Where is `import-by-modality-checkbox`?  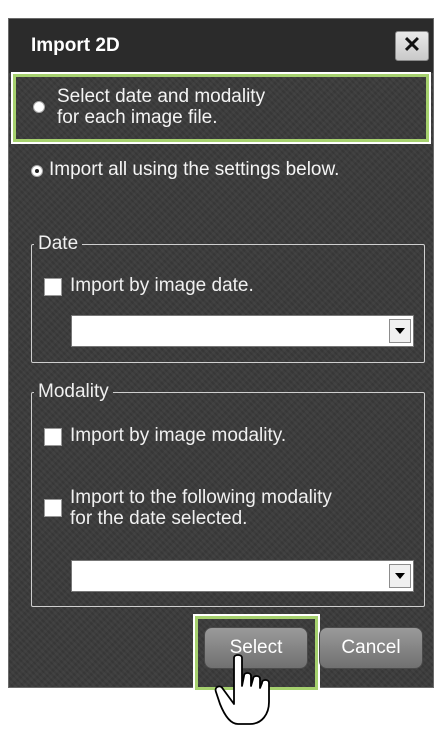
import-by-modality-checkbox is located at coordinates (53, 437).